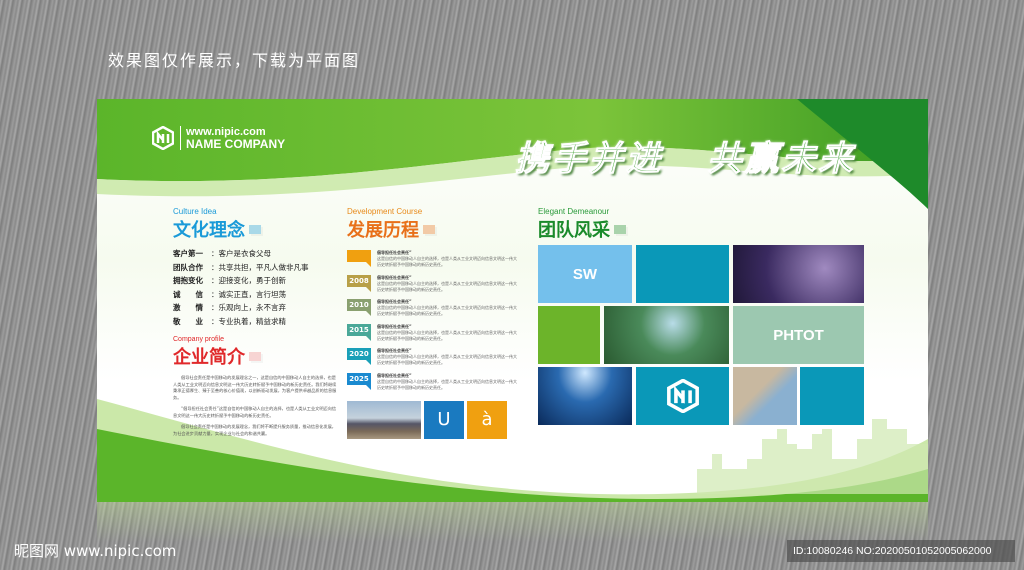 The image size is (1024, 570). What do you see at coordinates (798, 274) in the screenshot?
I see `space-photo` at bounding box center [798, 274].